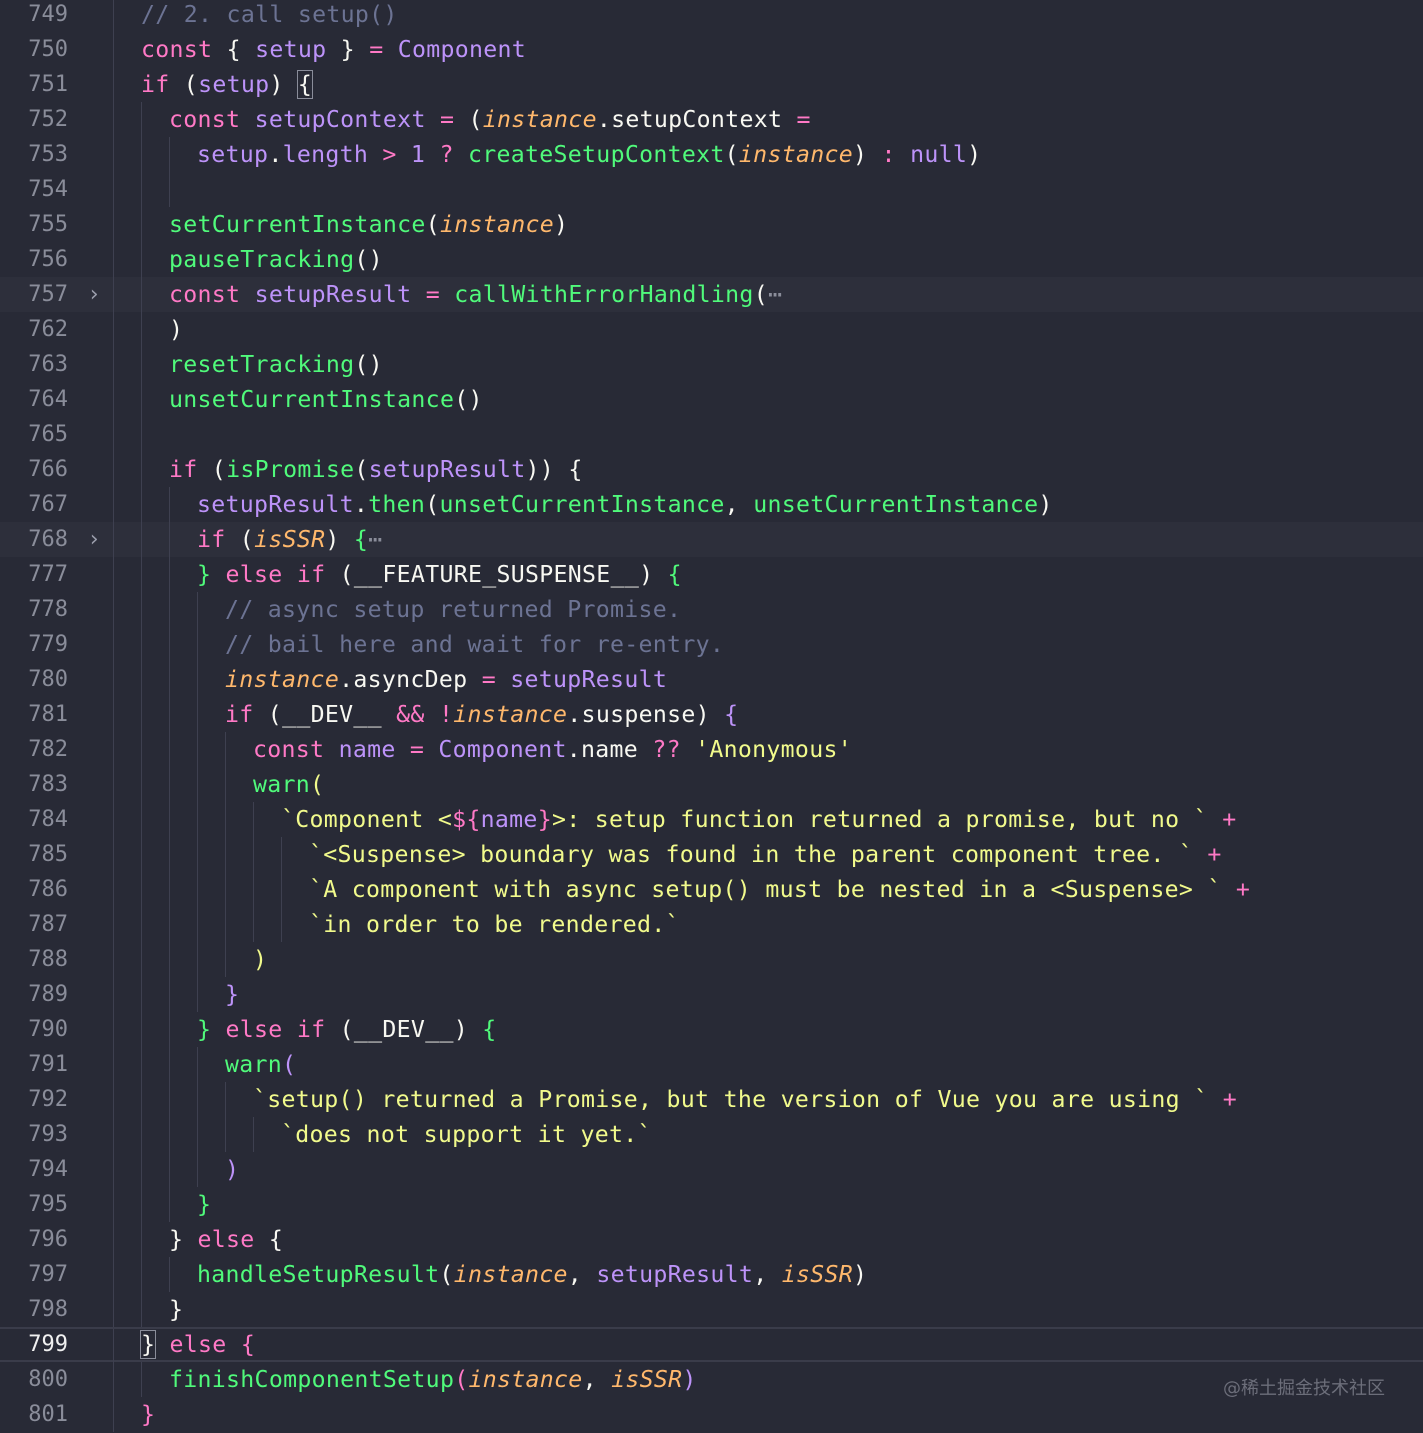 This screenshot has width=1423, height=1433. I want to click on code-line: 749 // 2. call setup(), so click(711, 16).